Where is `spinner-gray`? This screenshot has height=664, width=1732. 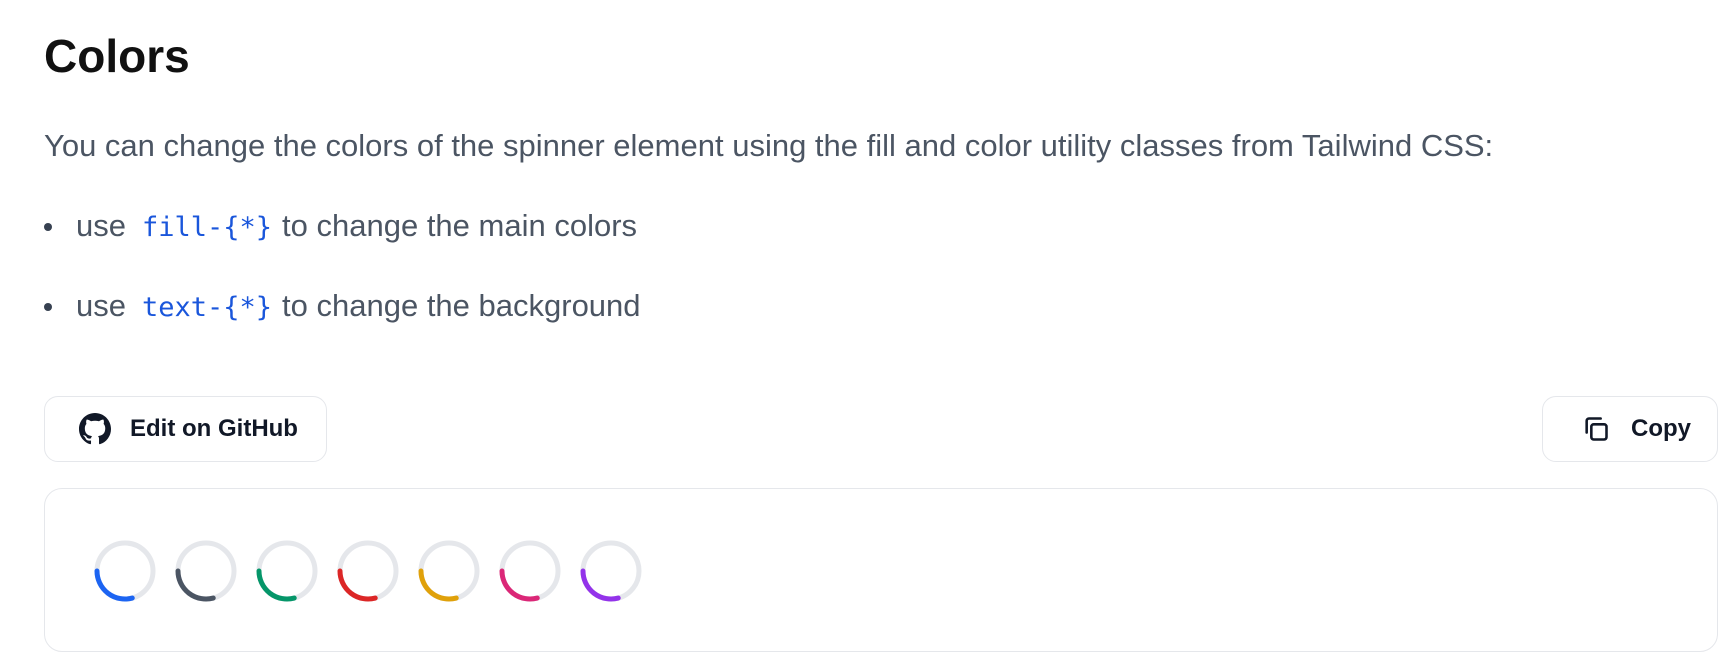
spinner-gray is located at coordinates (206, 571).